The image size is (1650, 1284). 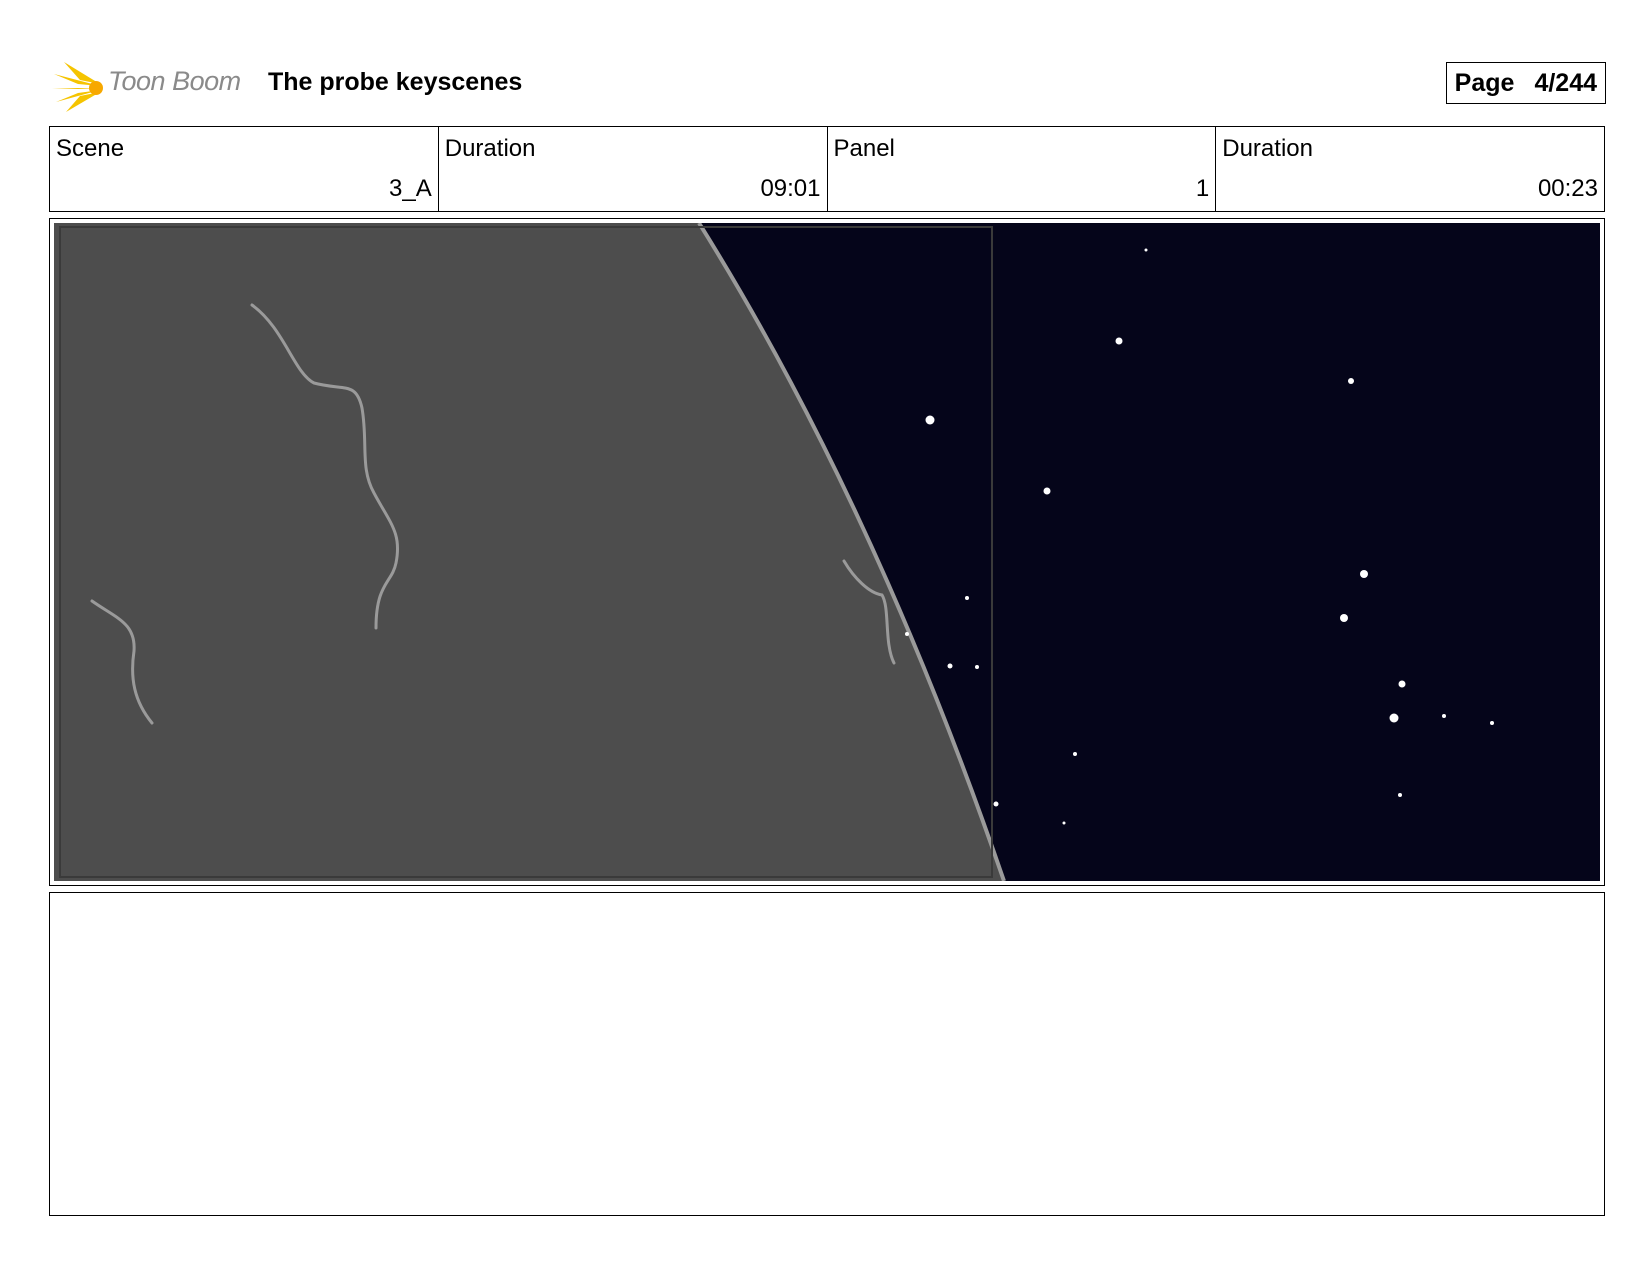 I want to click on toon-boom-logo: Toon Boom, so click(x=150, y=85).